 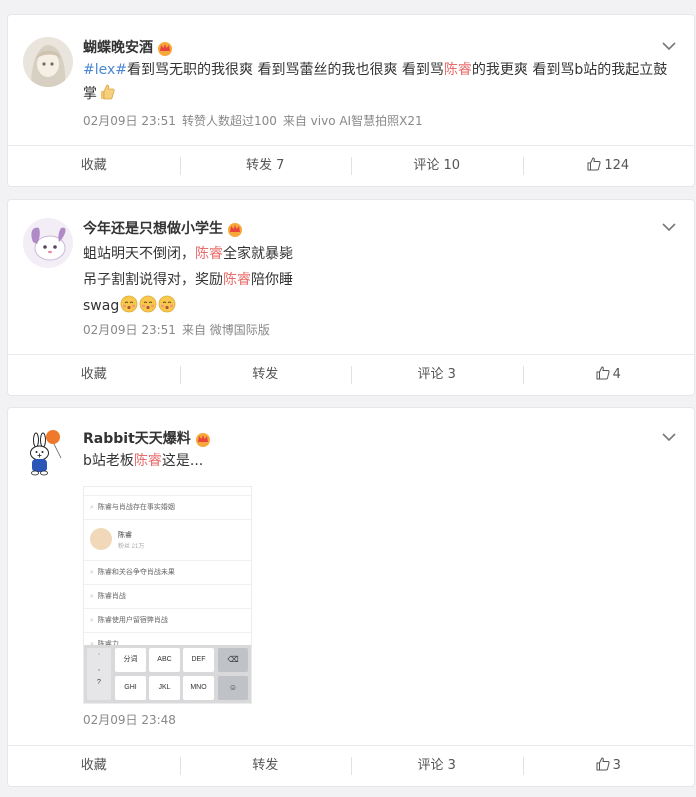 What do you see at coordinates (108, 92) in the screenshot?
I see `thumbs-up-emoji-icon` at bounding box center [108, 92].